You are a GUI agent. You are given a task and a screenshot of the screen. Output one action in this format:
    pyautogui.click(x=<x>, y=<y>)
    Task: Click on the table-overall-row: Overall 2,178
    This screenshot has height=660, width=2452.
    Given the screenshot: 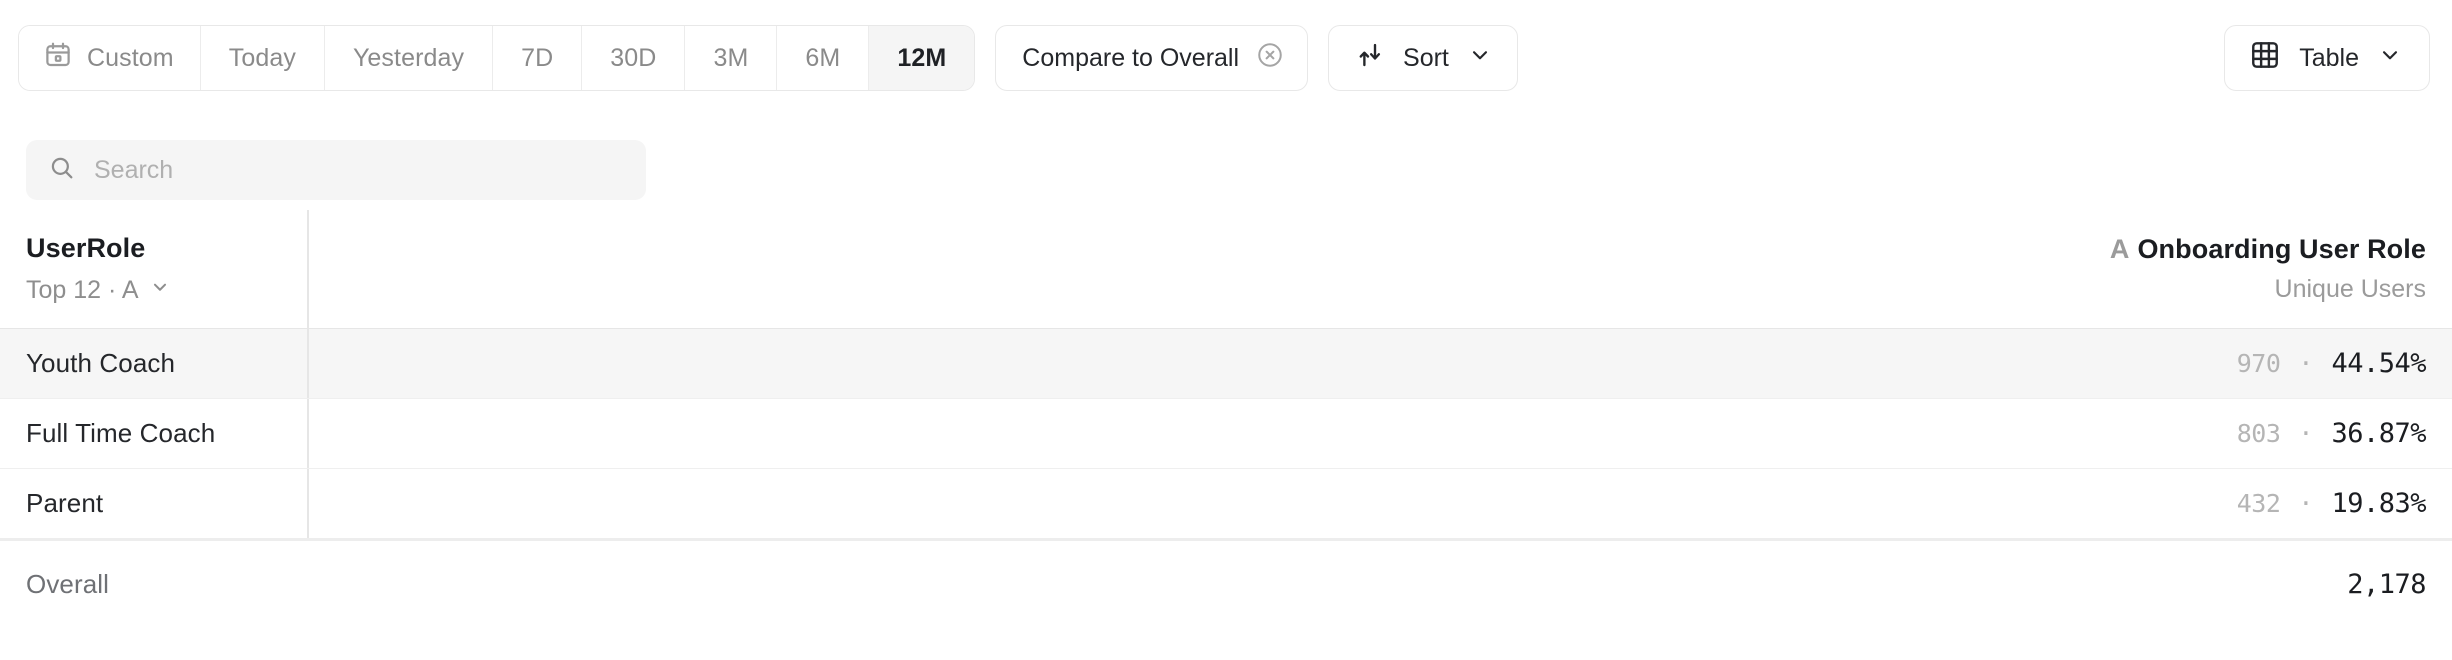 What is the action you would take?
    pyautogui.click(x=1226, y=583)
    